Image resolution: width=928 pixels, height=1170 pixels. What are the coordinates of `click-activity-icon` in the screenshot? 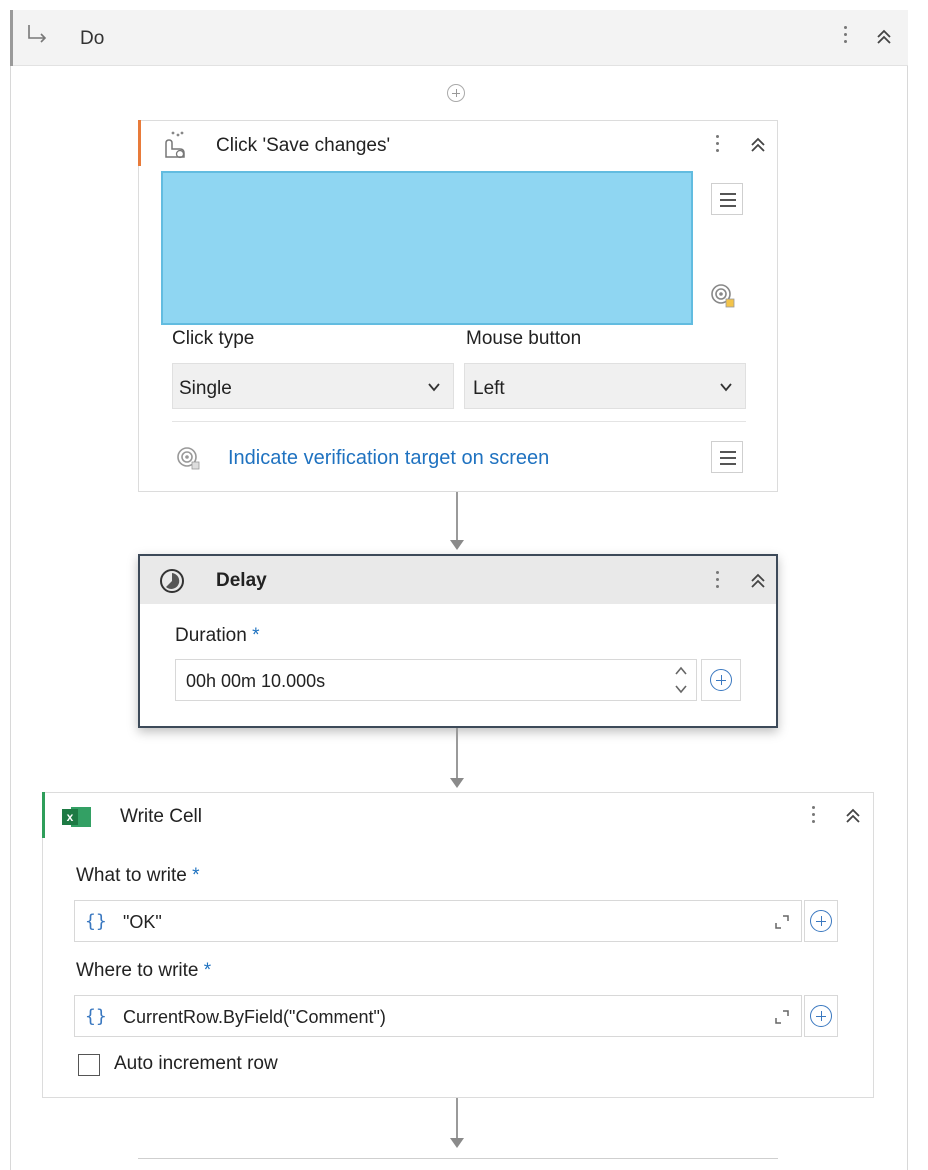 It's located at (175, 145).